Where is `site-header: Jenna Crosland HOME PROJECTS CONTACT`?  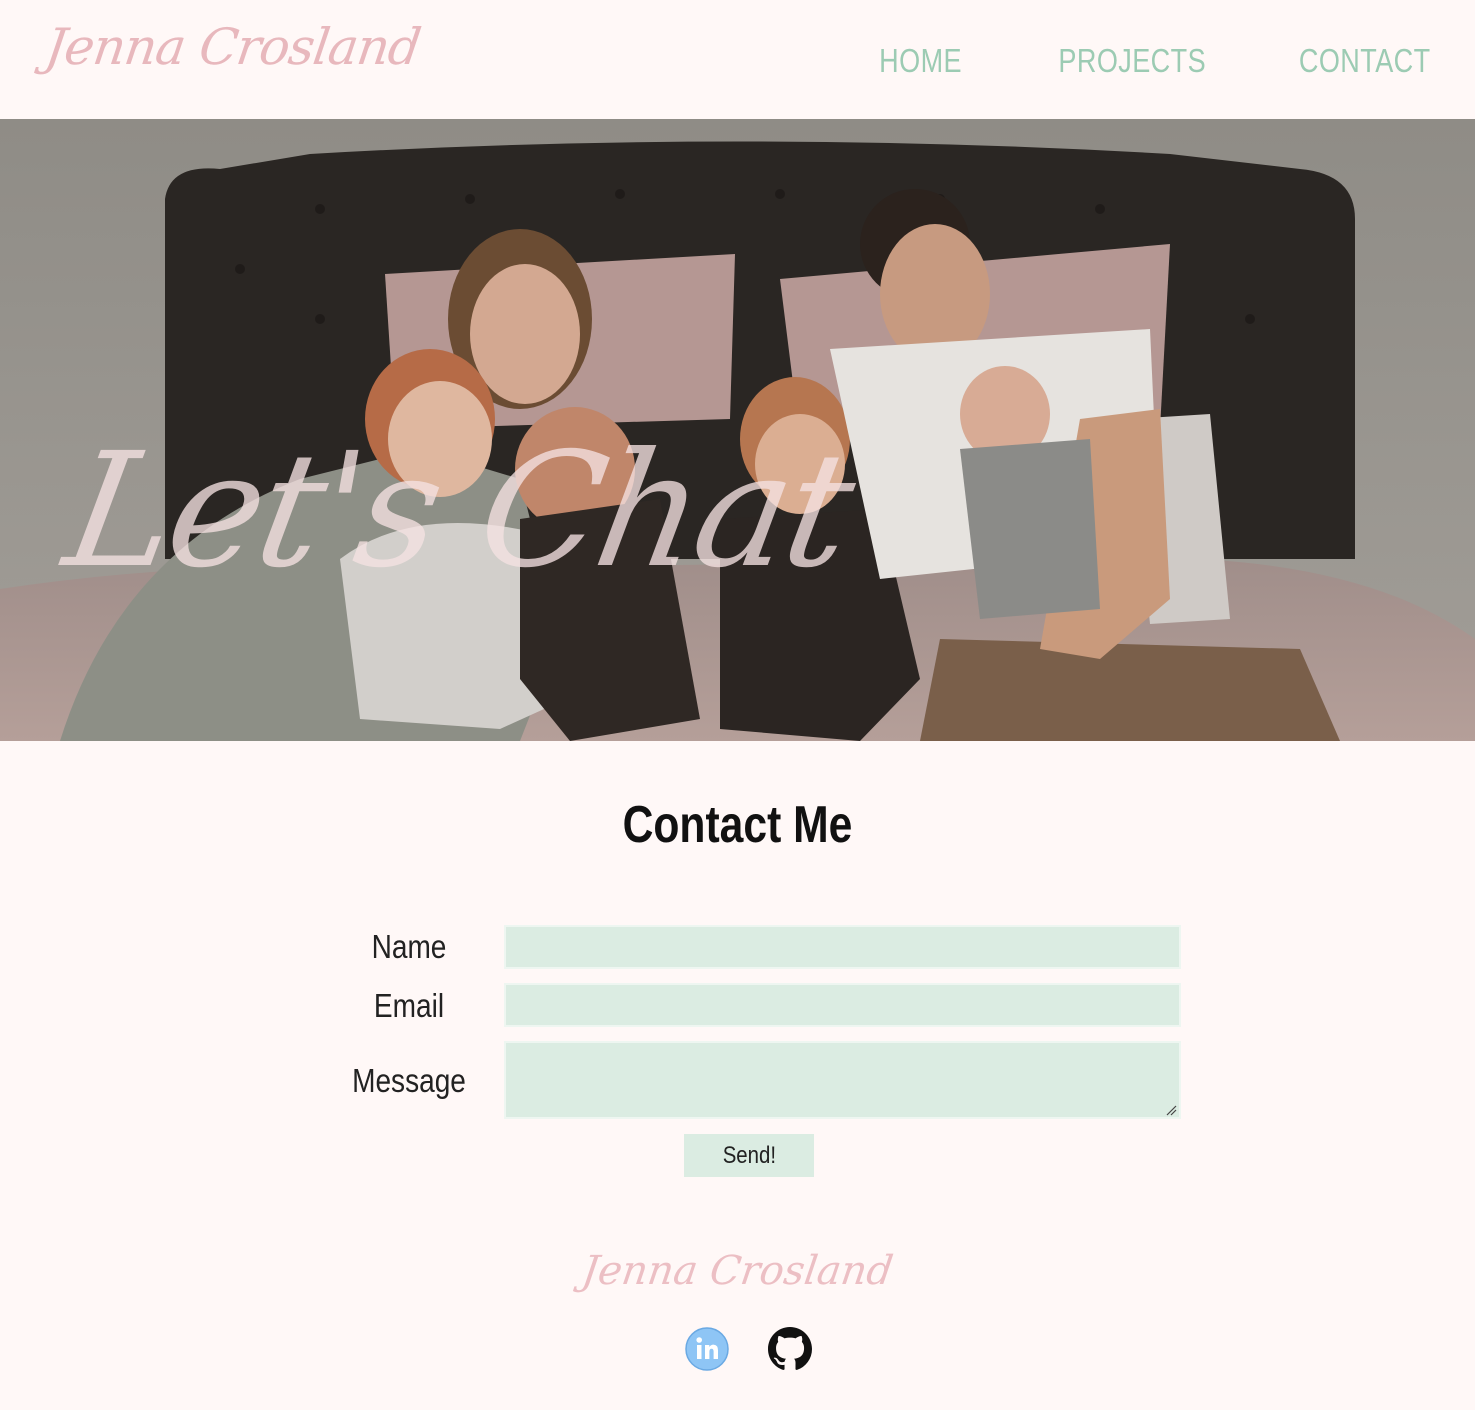
site-header: Jenna Crosland HOME PROJECTS CONTACT is located at coordinates (737, 59).